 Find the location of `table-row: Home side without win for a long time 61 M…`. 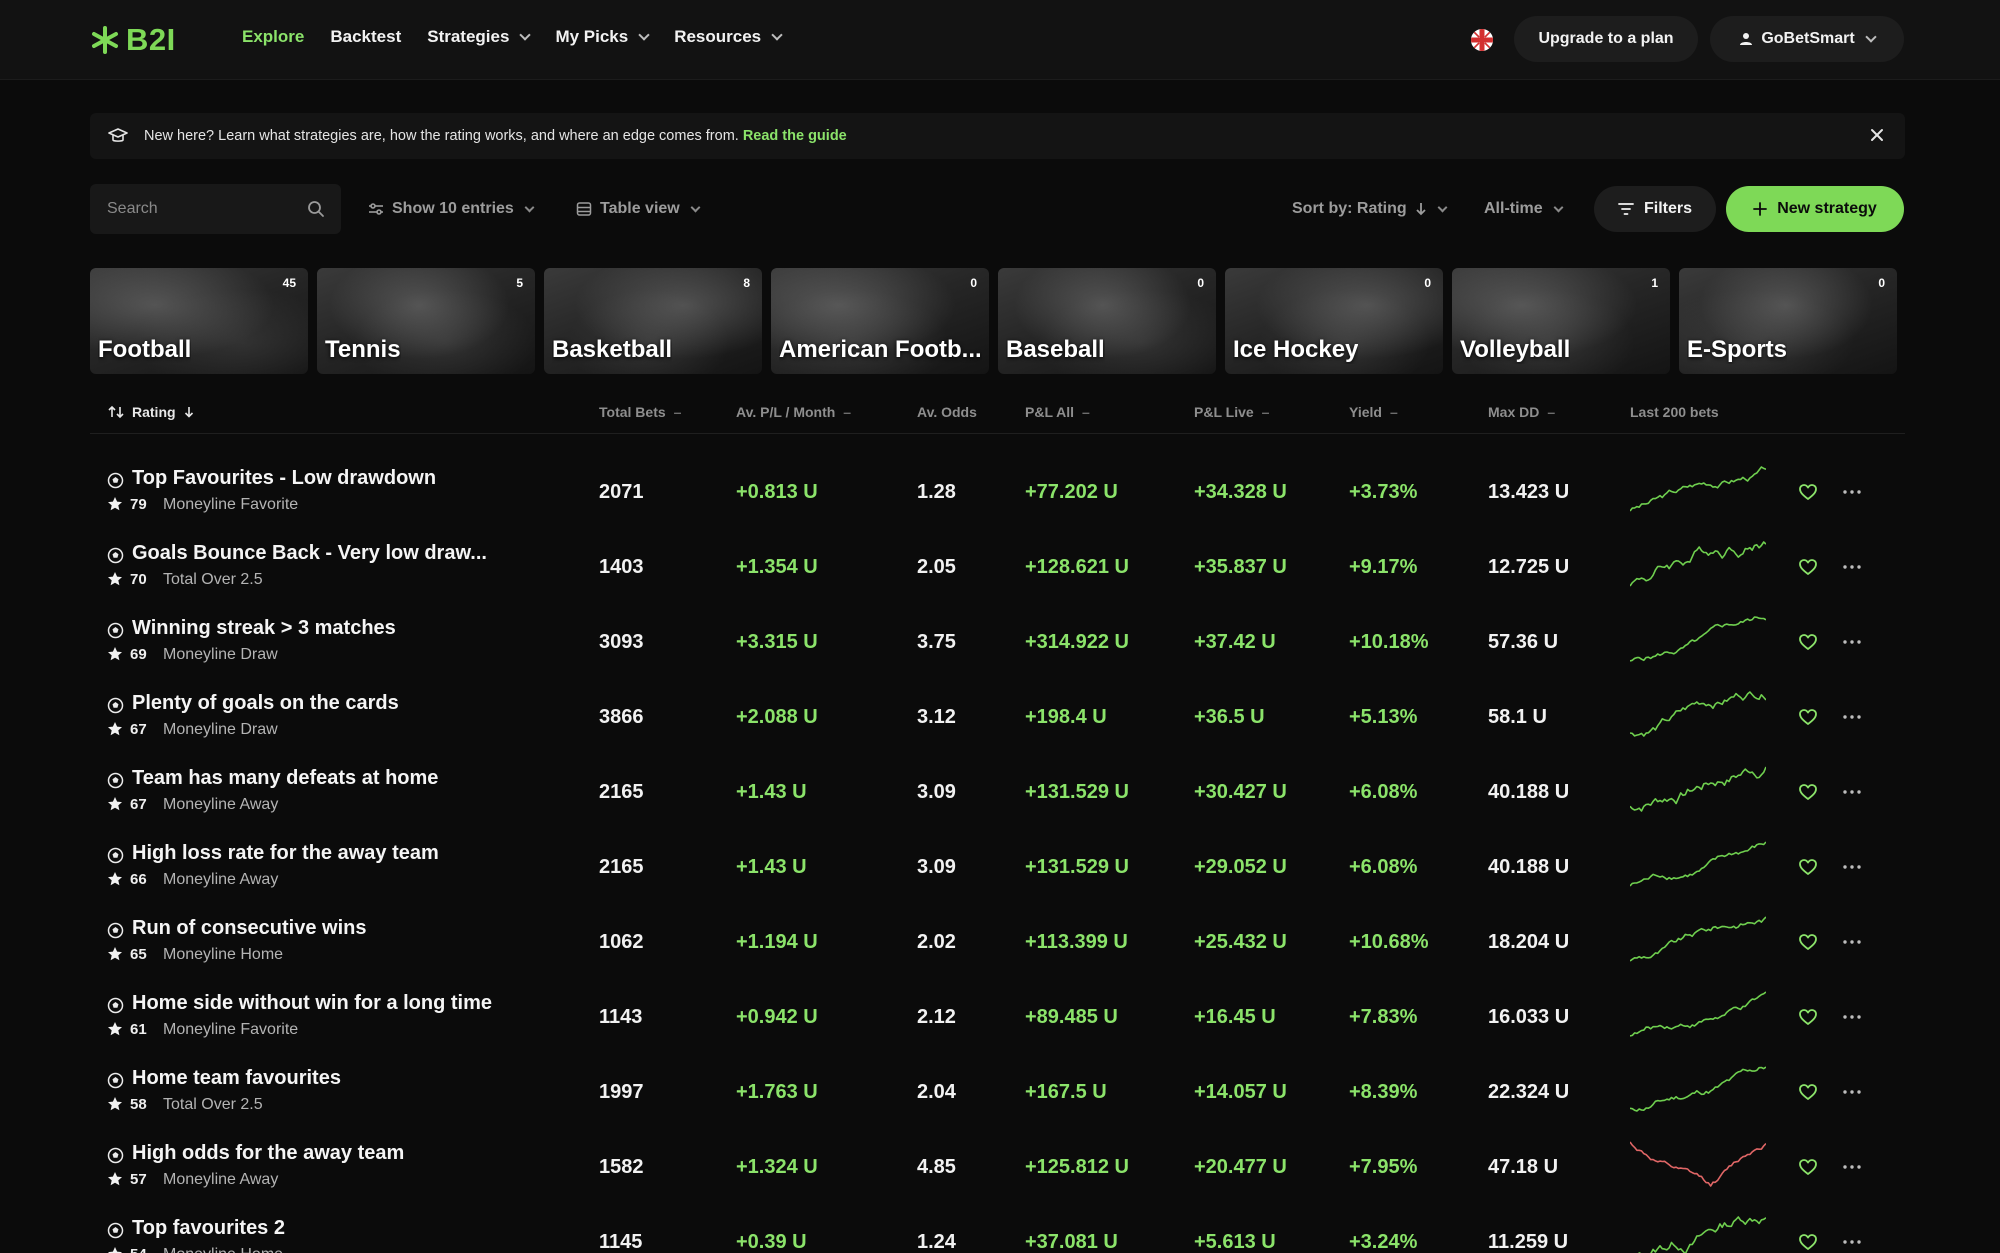

table-row: Home side without win for a long time 61 M… is located at coordinates (997, 1017).